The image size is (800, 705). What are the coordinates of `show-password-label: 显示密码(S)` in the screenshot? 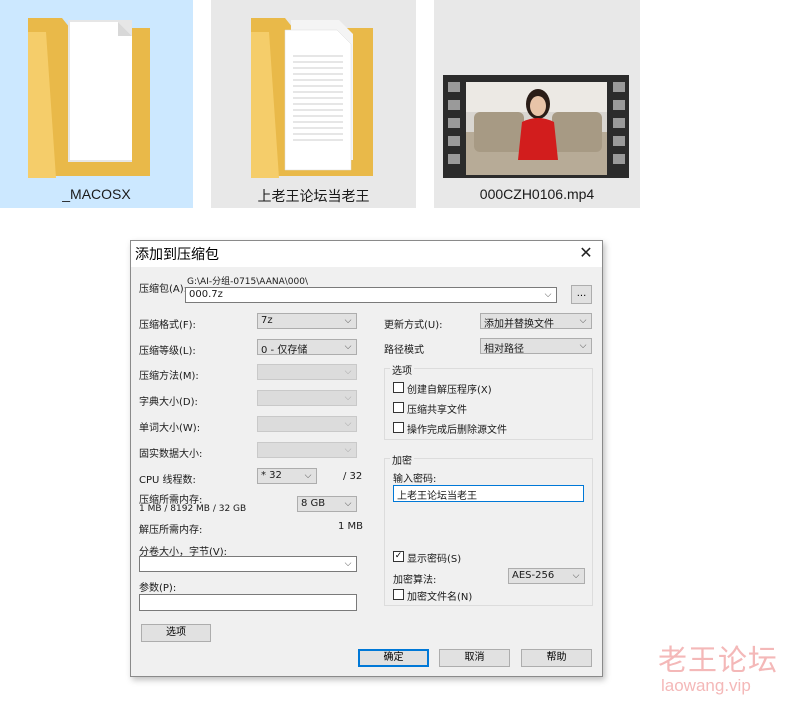 It's located at (434, 559).